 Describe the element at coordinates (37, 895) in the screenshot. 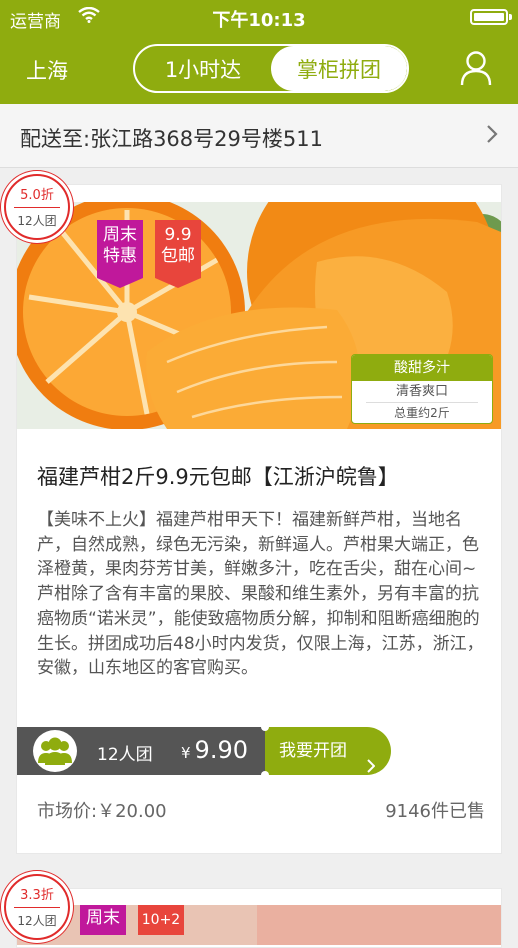

I see `discount-rate: 3.3折` at that location.